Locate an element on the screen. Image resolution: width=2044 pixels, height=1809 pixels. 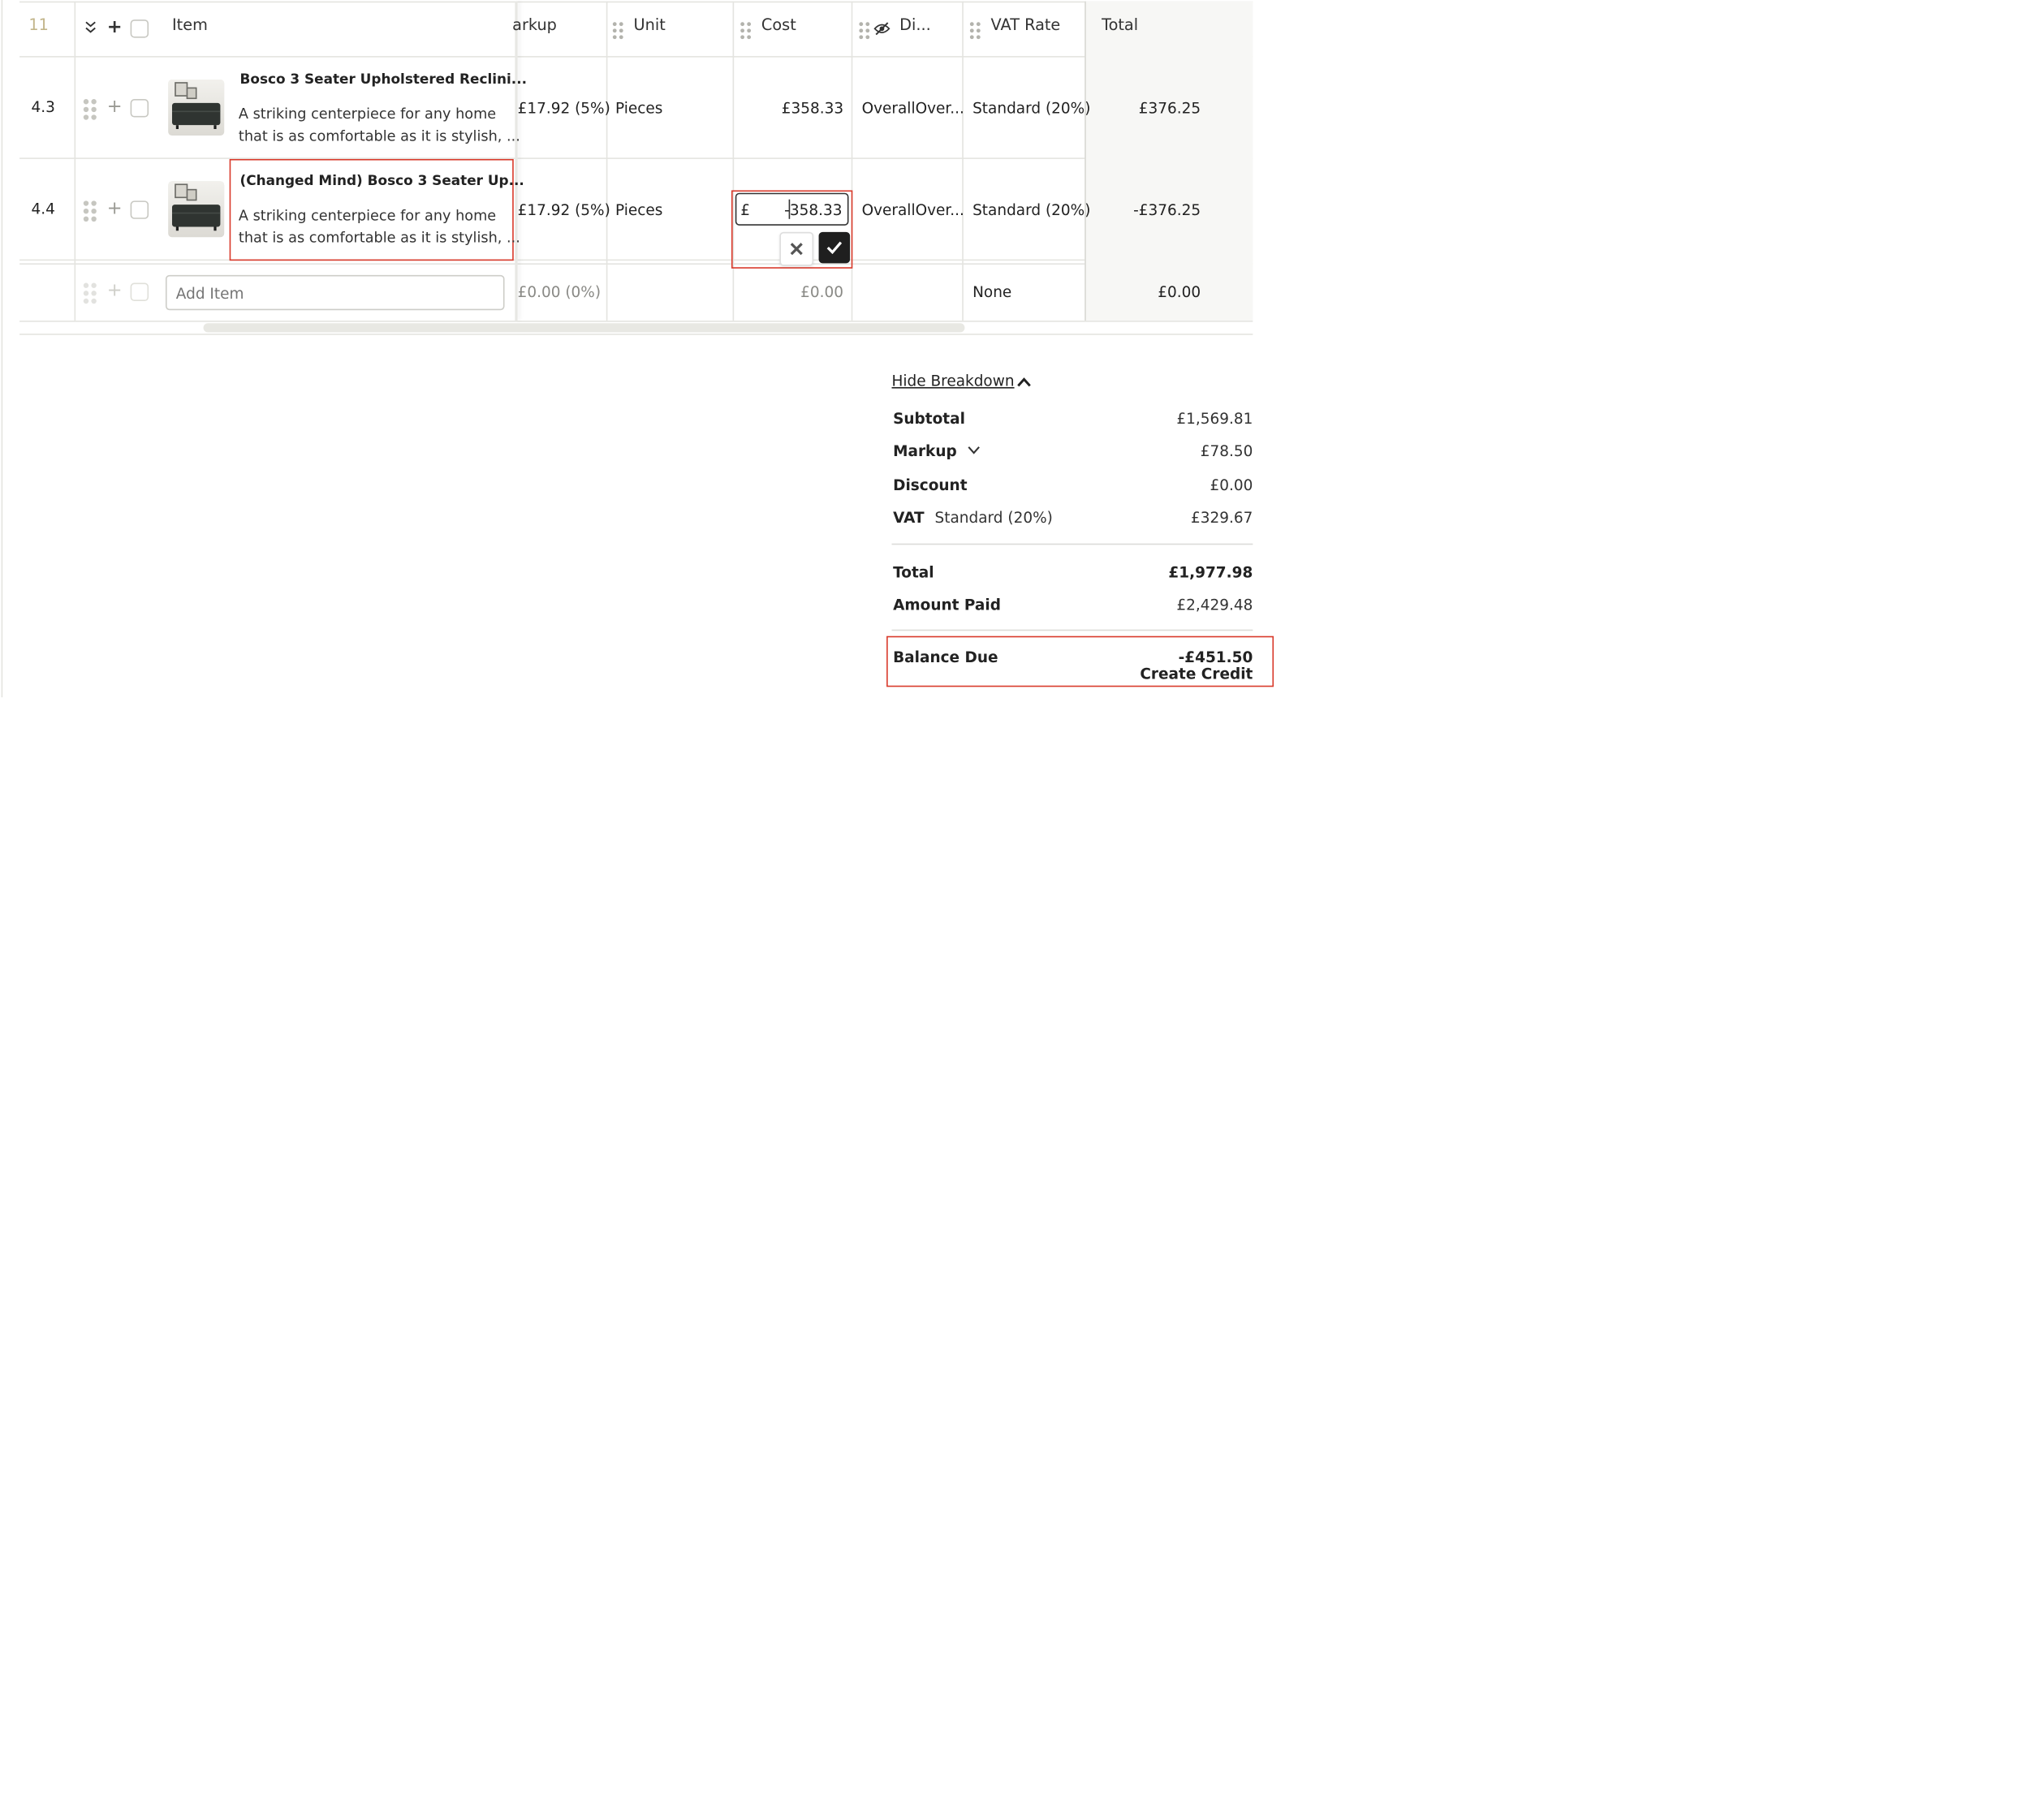
total-value: £1,977.98 is located at coordinates (1211, 572).